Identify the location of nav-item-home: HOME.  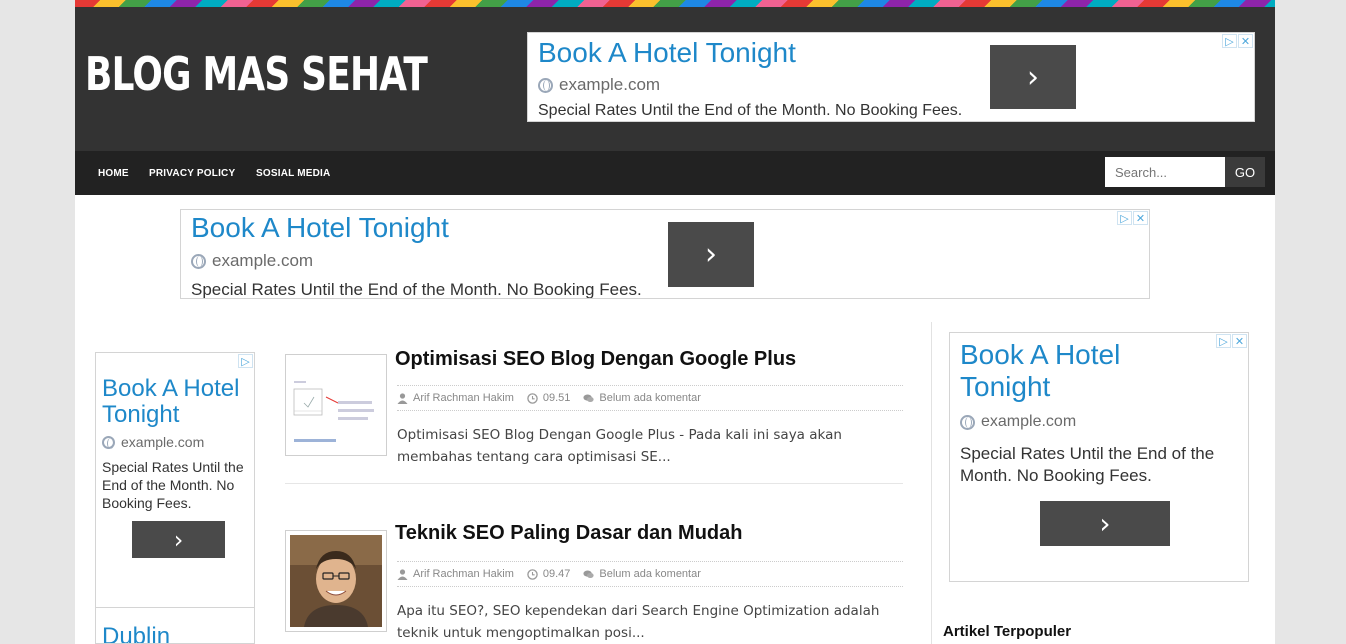
(113, 173).